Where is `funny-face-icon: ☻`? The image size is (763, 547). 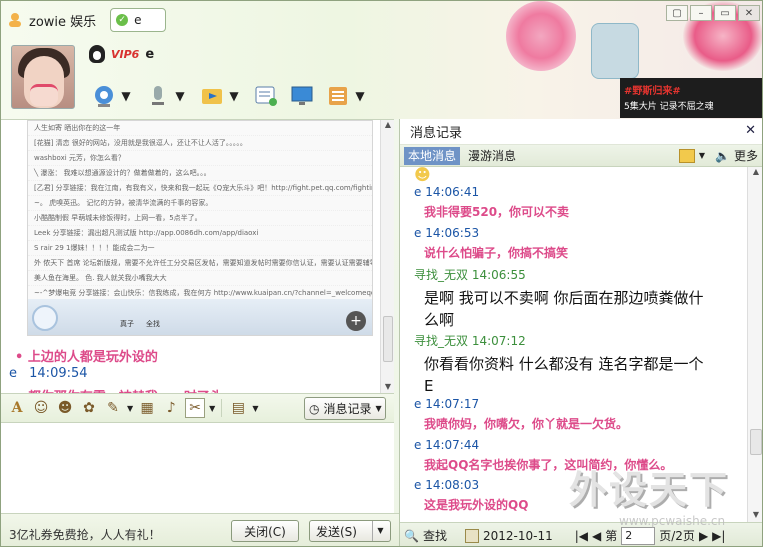
funny-face-icon: ☻ is located at coordinates (65, 408).